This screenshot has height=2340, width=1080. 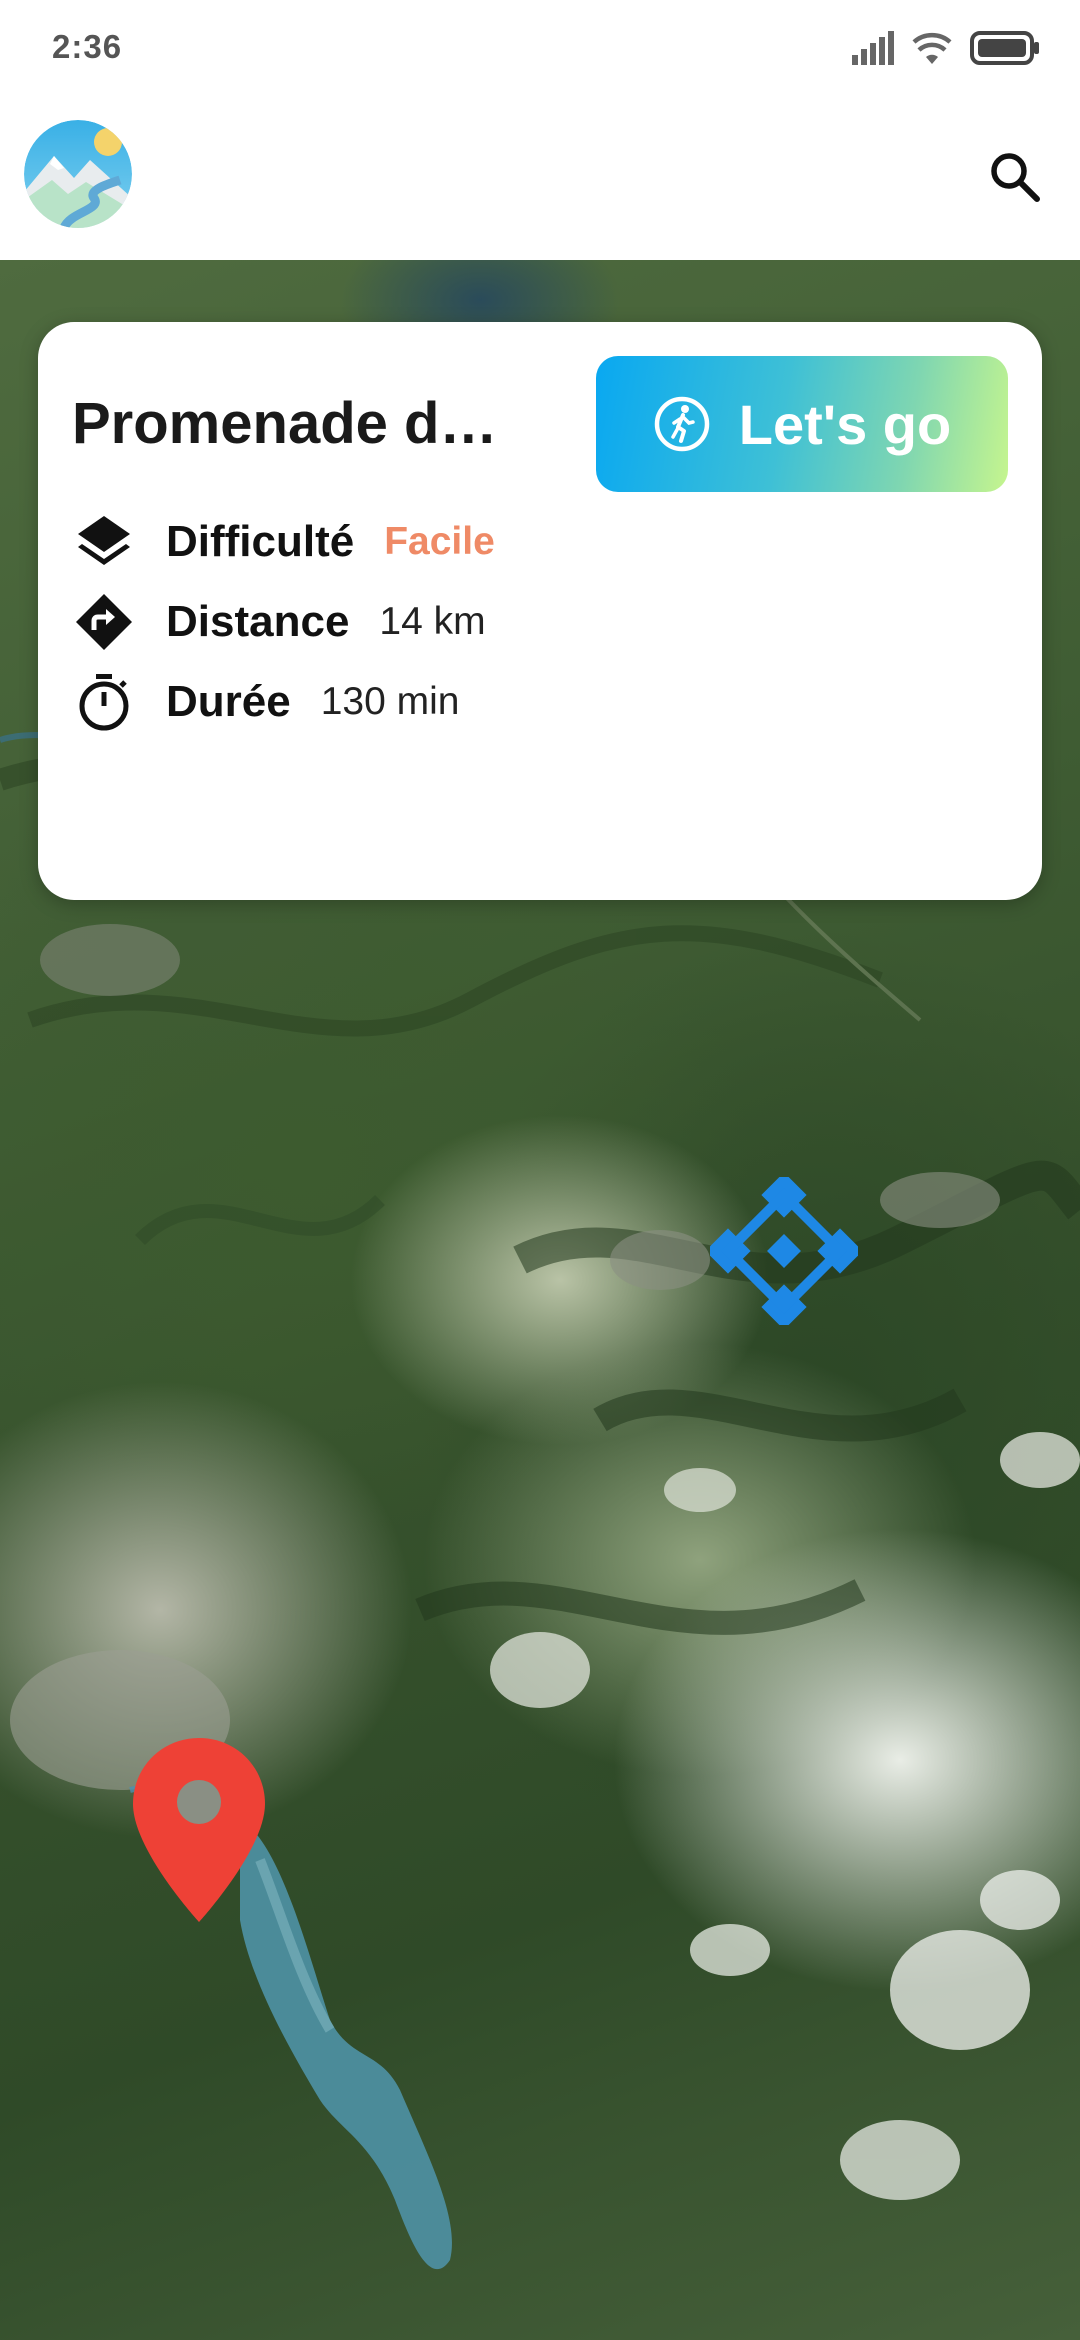 What do you see at coordinates (199, 1830) in the screenshot?
I see `location-pin-icon` at bounding box center [199, 1830].